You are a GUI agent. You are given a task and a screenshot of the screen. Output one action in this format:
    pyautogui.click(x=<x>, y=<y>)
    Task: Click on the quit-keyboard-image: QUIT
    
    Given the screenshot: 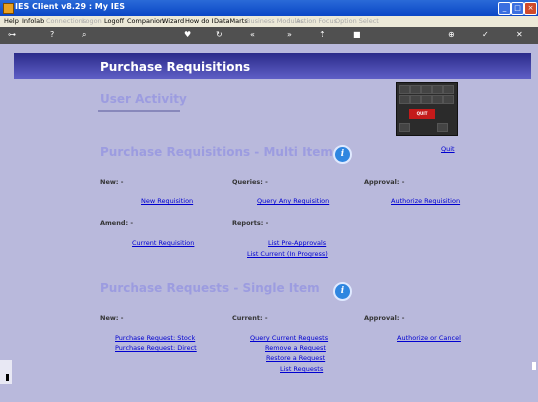 What is the action you would take?
    pyautogui.click(x=427, y=109)
    